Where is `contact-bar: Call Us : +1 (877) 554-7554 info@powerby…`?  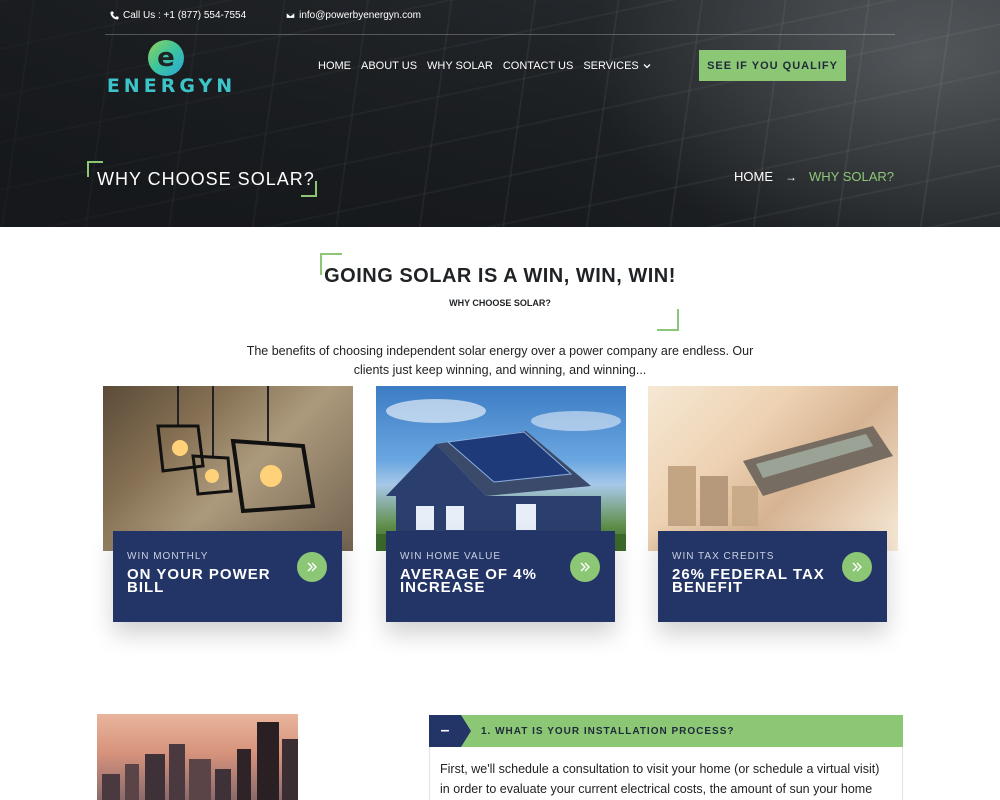 contact-bar: Call Us : +1 (877) 554-7554 info@powerby… is located at coordinates (265, 15).